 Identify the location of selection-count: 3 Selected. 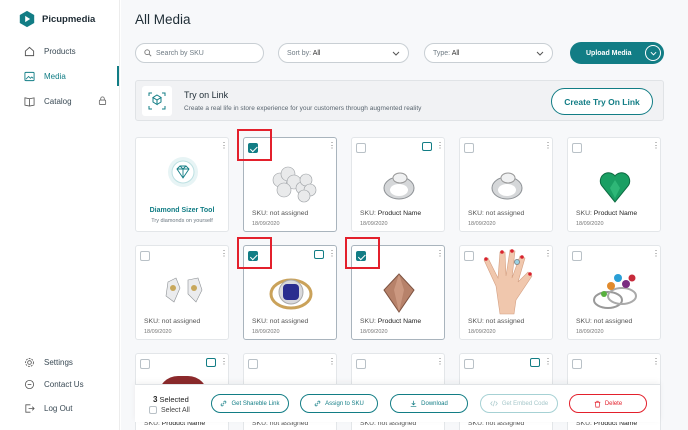
(171, 399).